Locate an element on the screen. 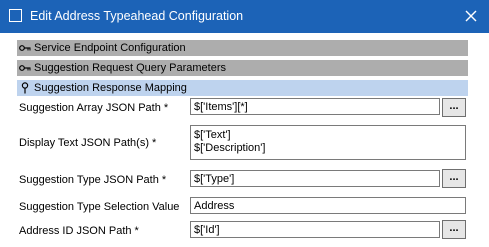 The height and width of the screenshot is (247, 489). close-icon is located at coordinates (471, 16).